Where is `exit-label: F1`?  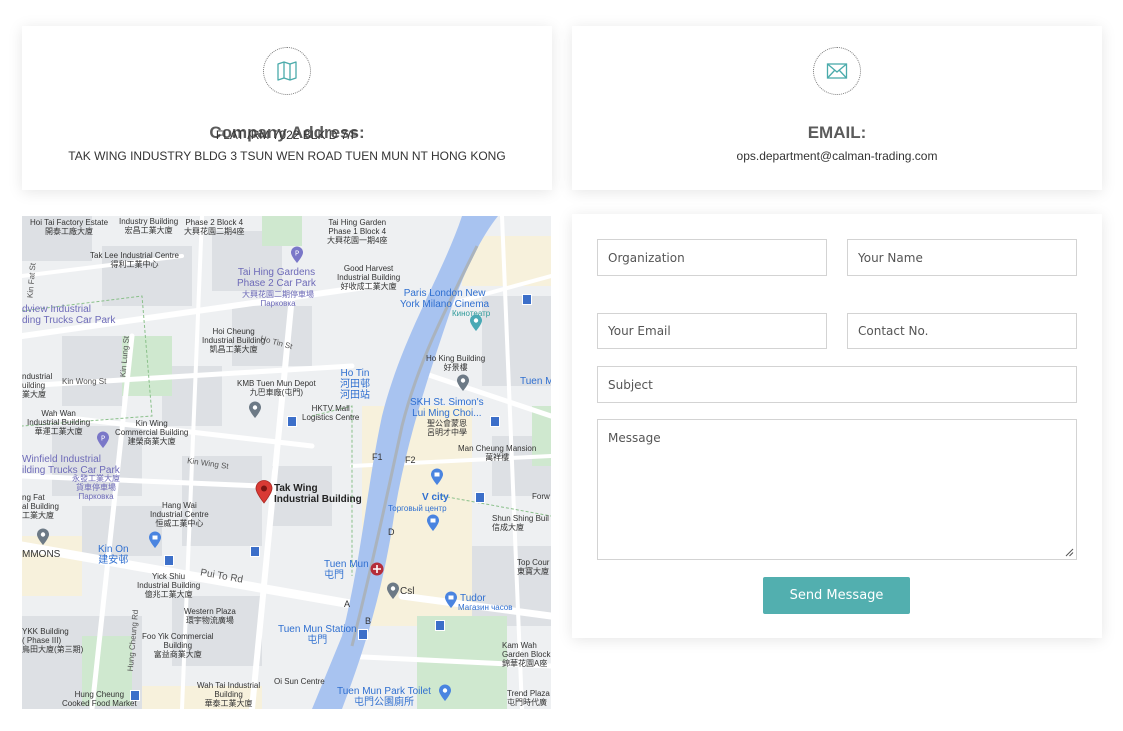
exit-label: F1 is located at coordinates (377, 457).